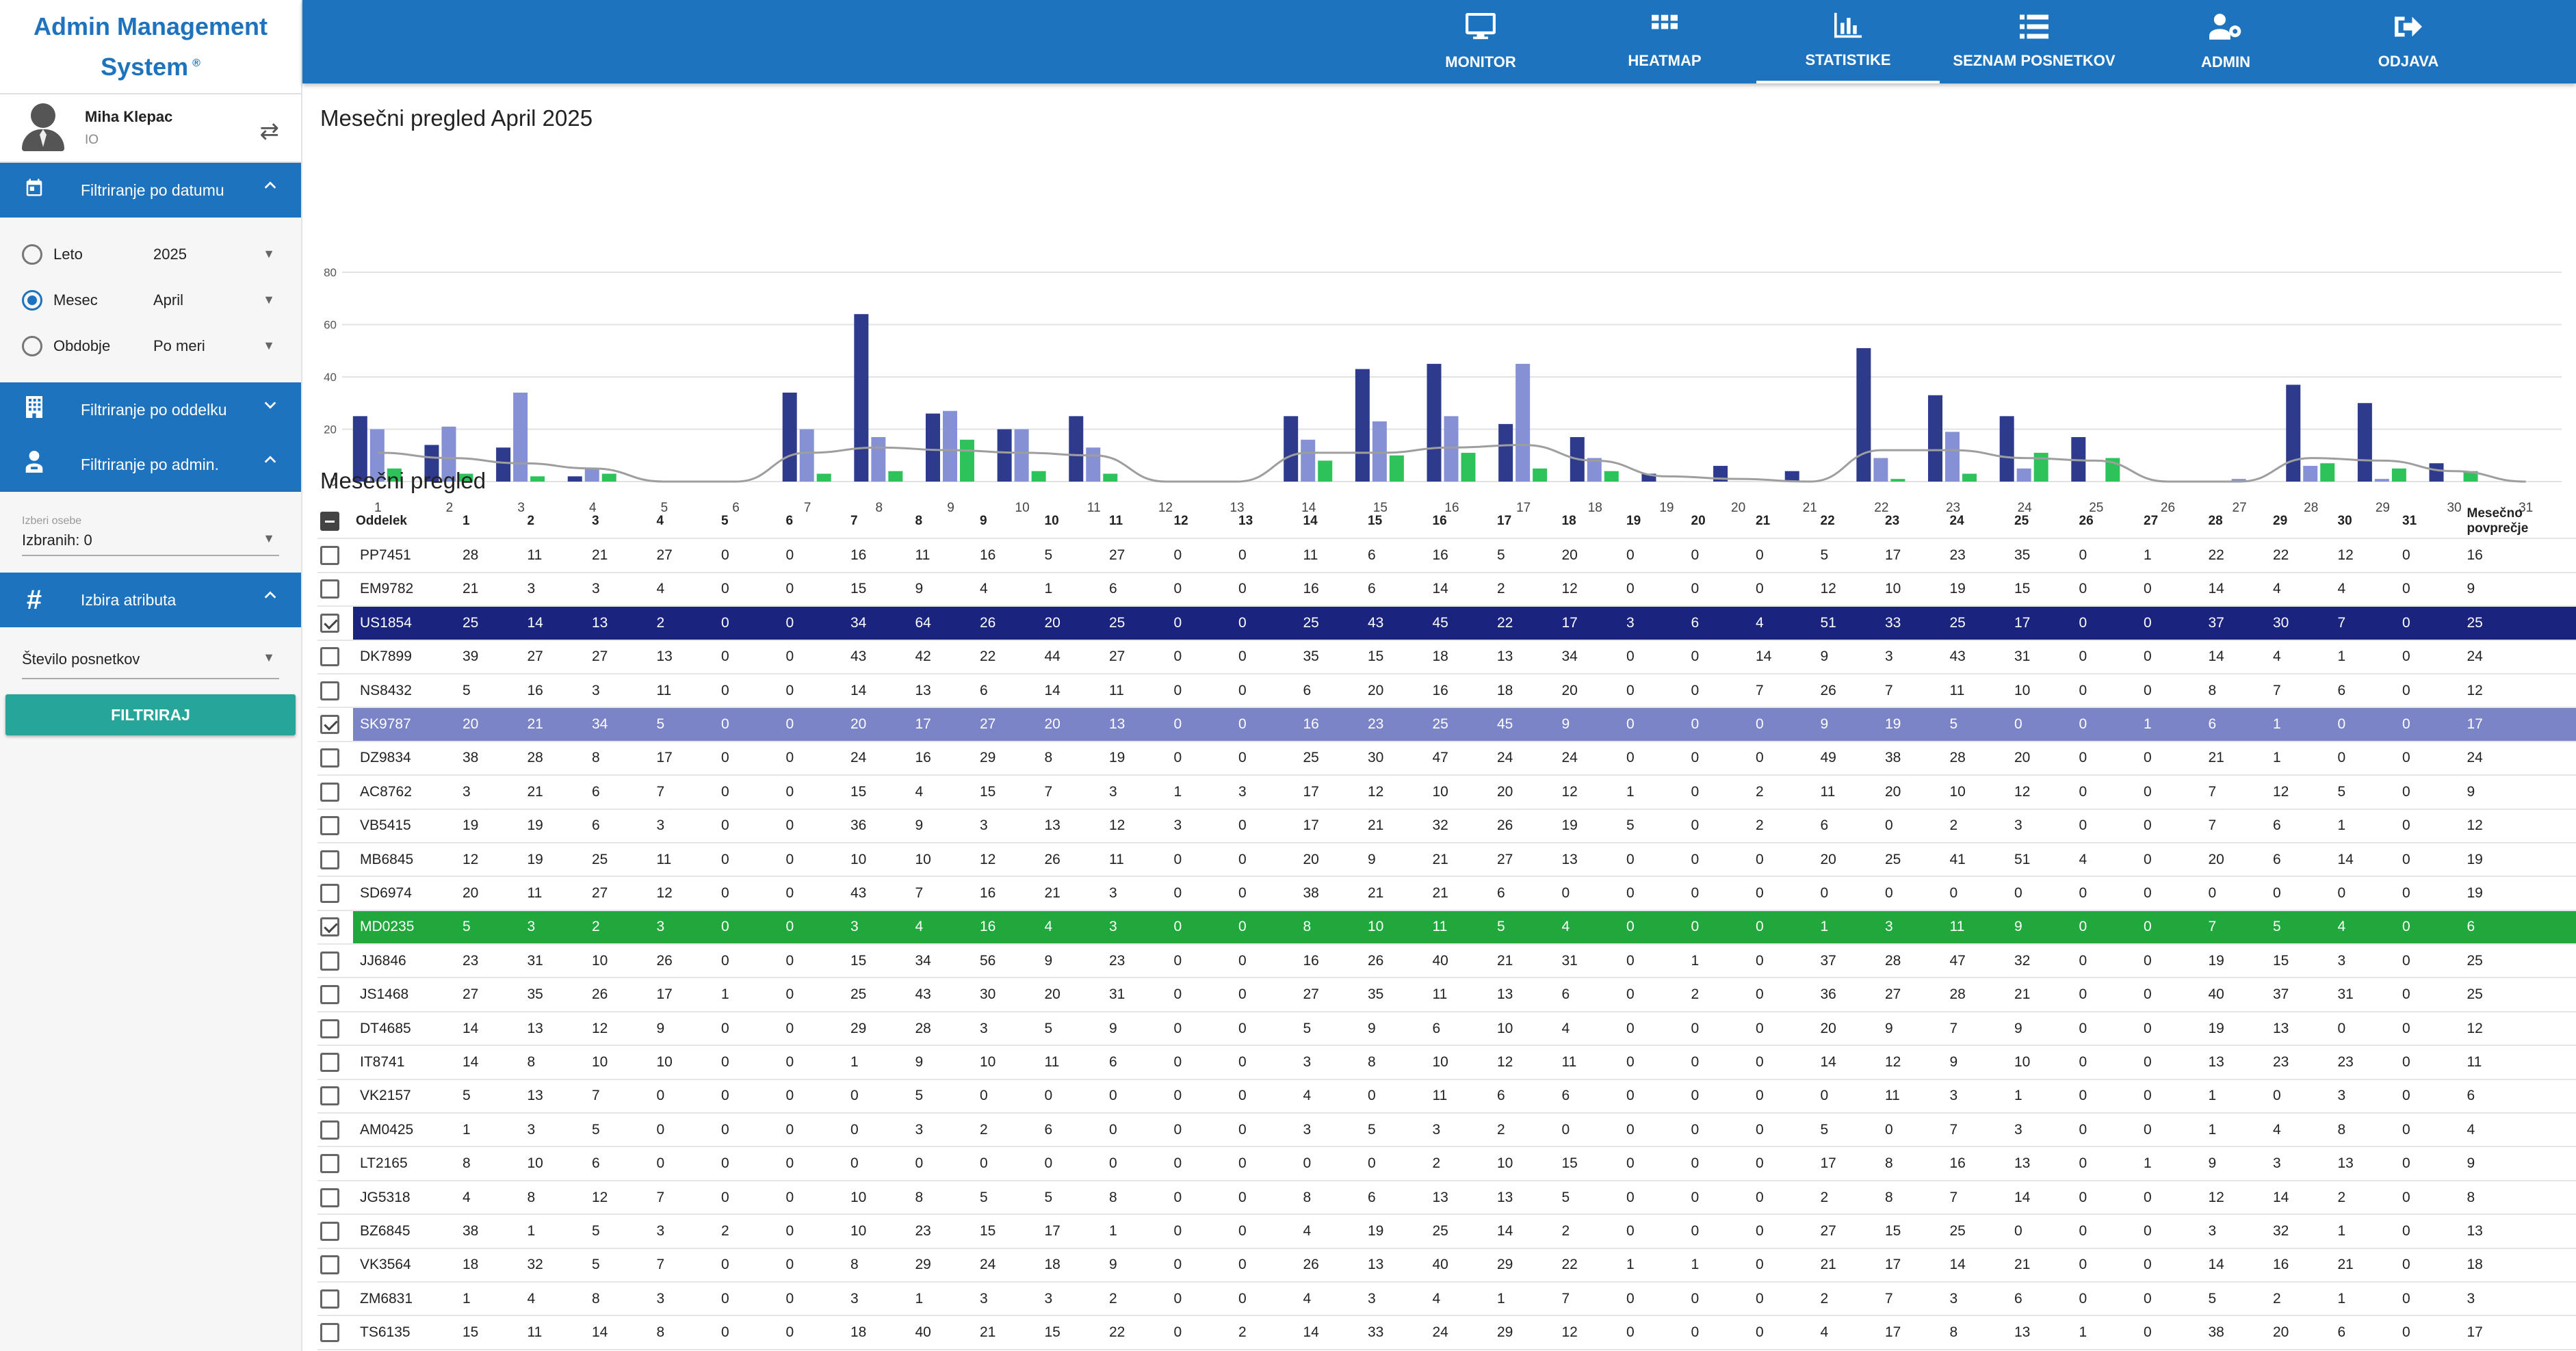  What do you see at coordinates (2366, 522) in the screenshot?
I see `column-header: 30` at bounding box center [2366, 522].